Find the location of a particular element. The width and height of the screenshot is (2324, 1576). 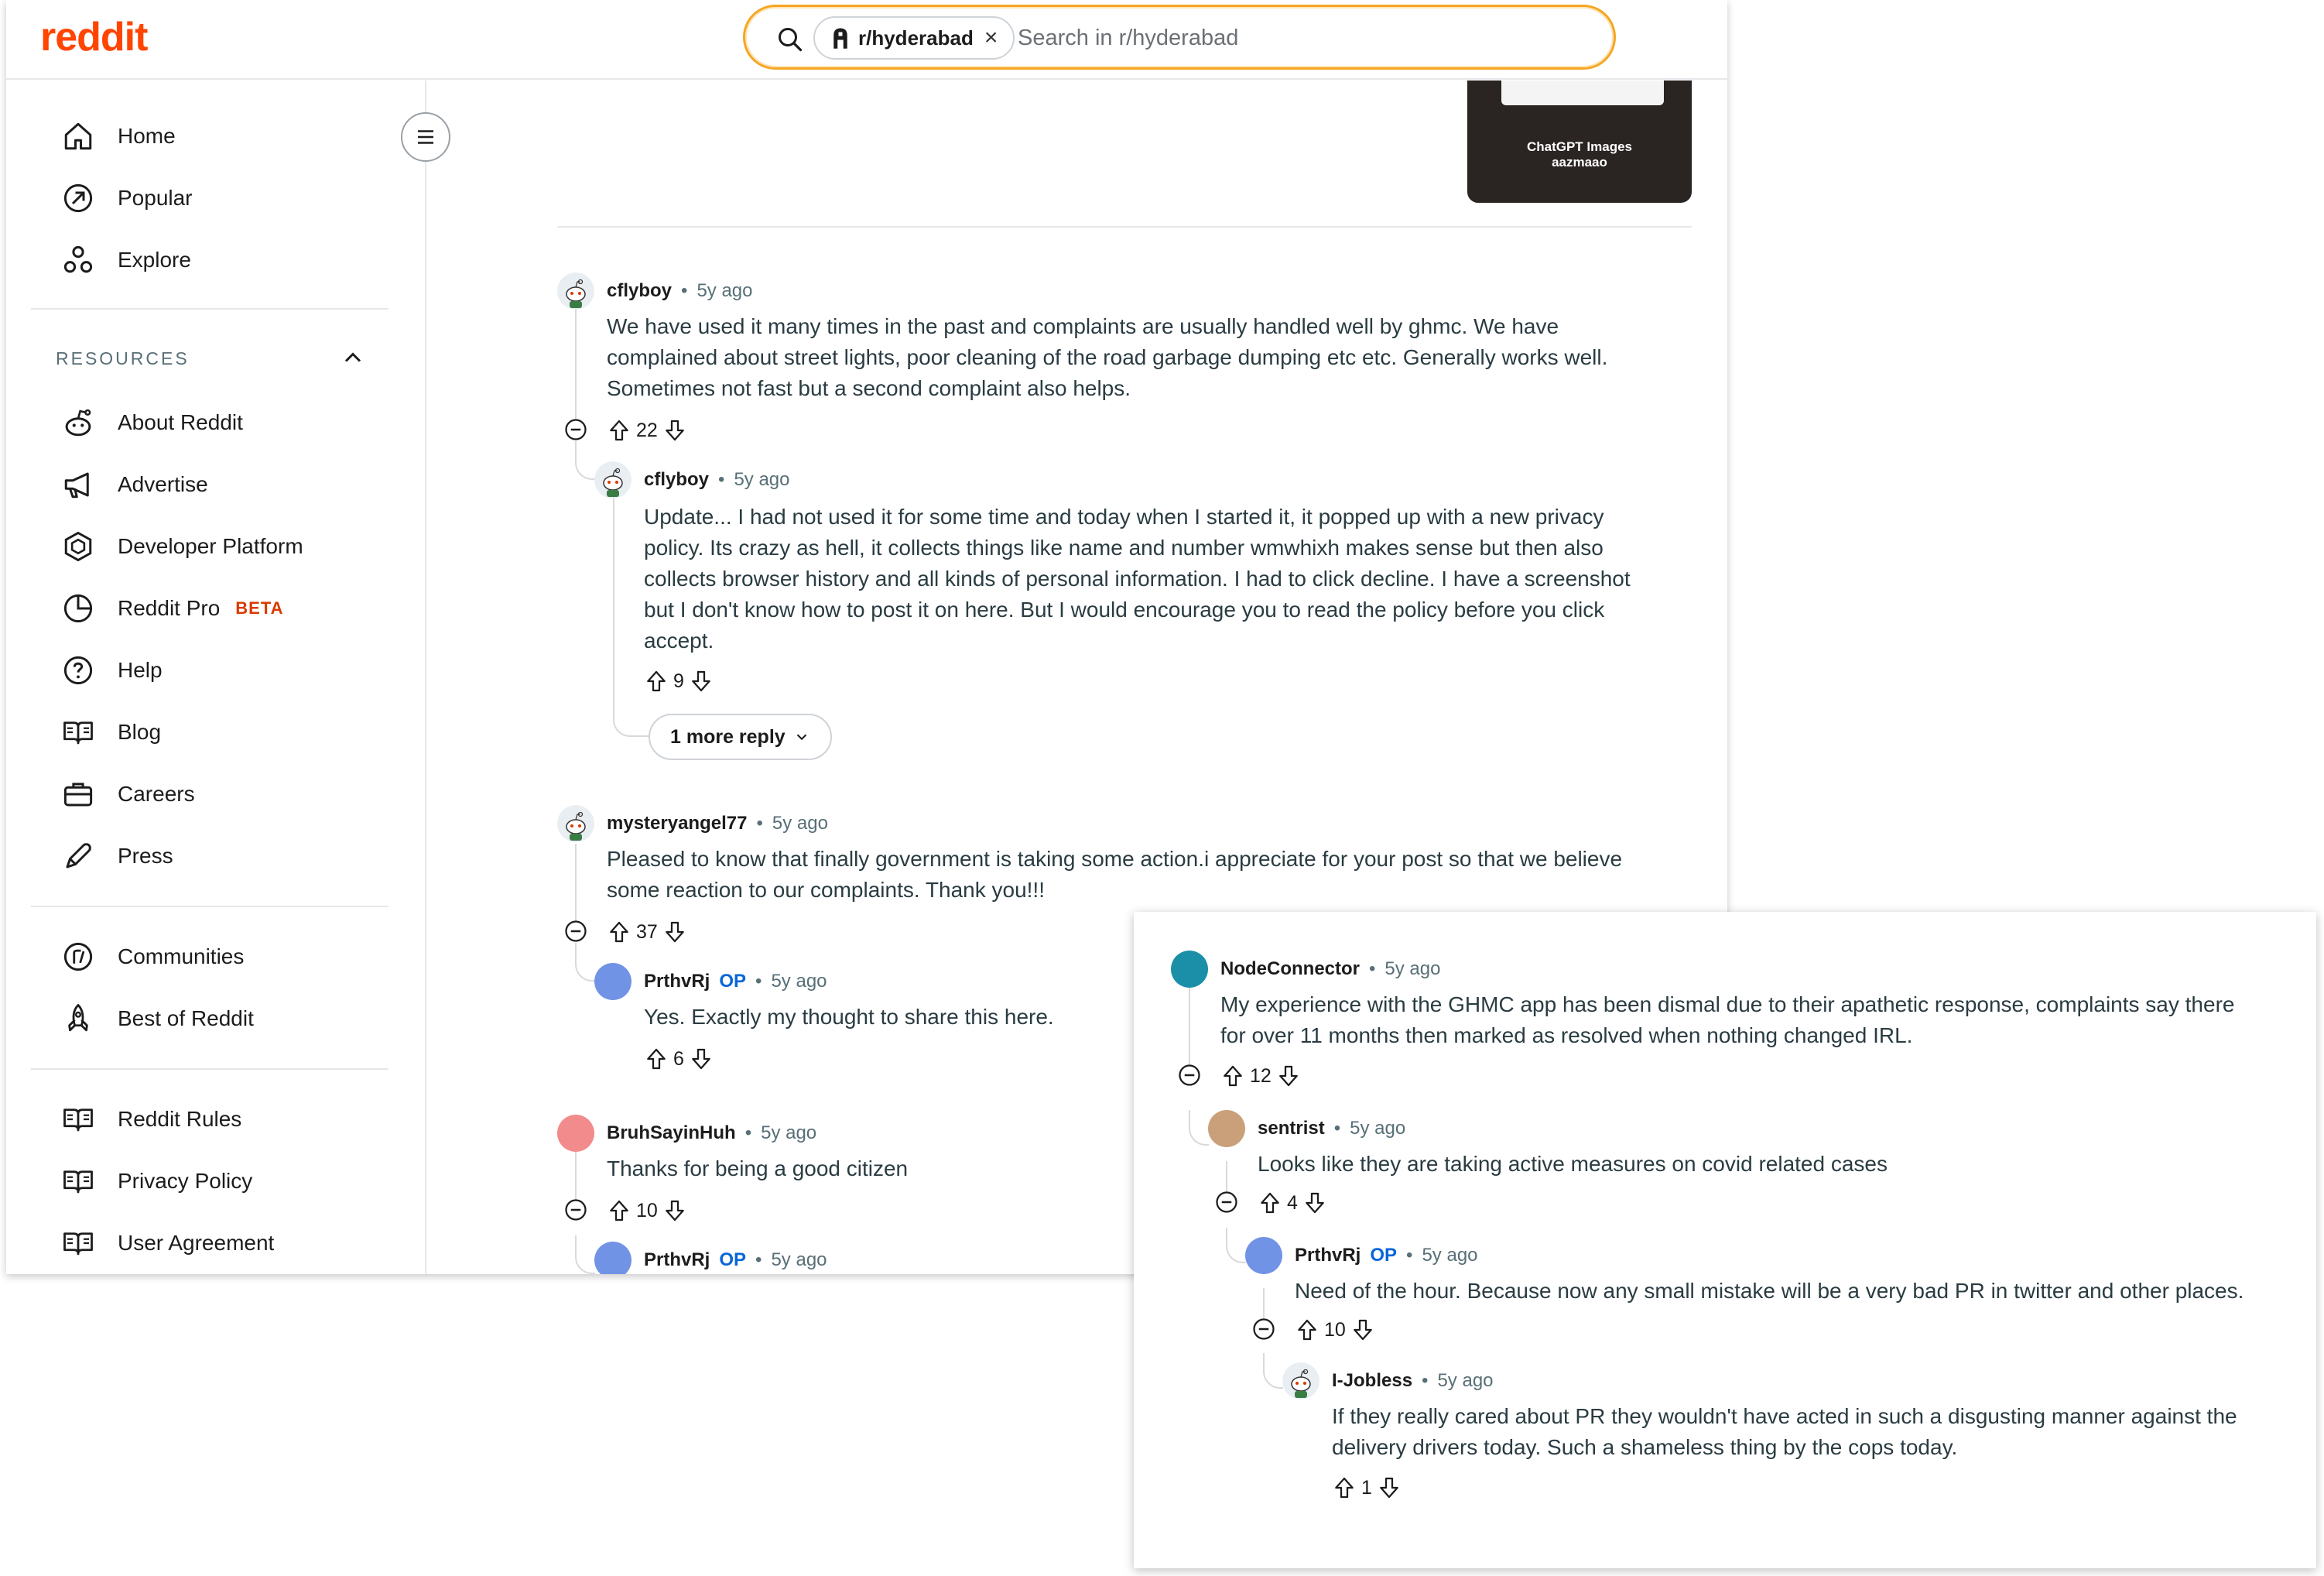

vote-bar: 1 is located at coordinates (1367, 1488).